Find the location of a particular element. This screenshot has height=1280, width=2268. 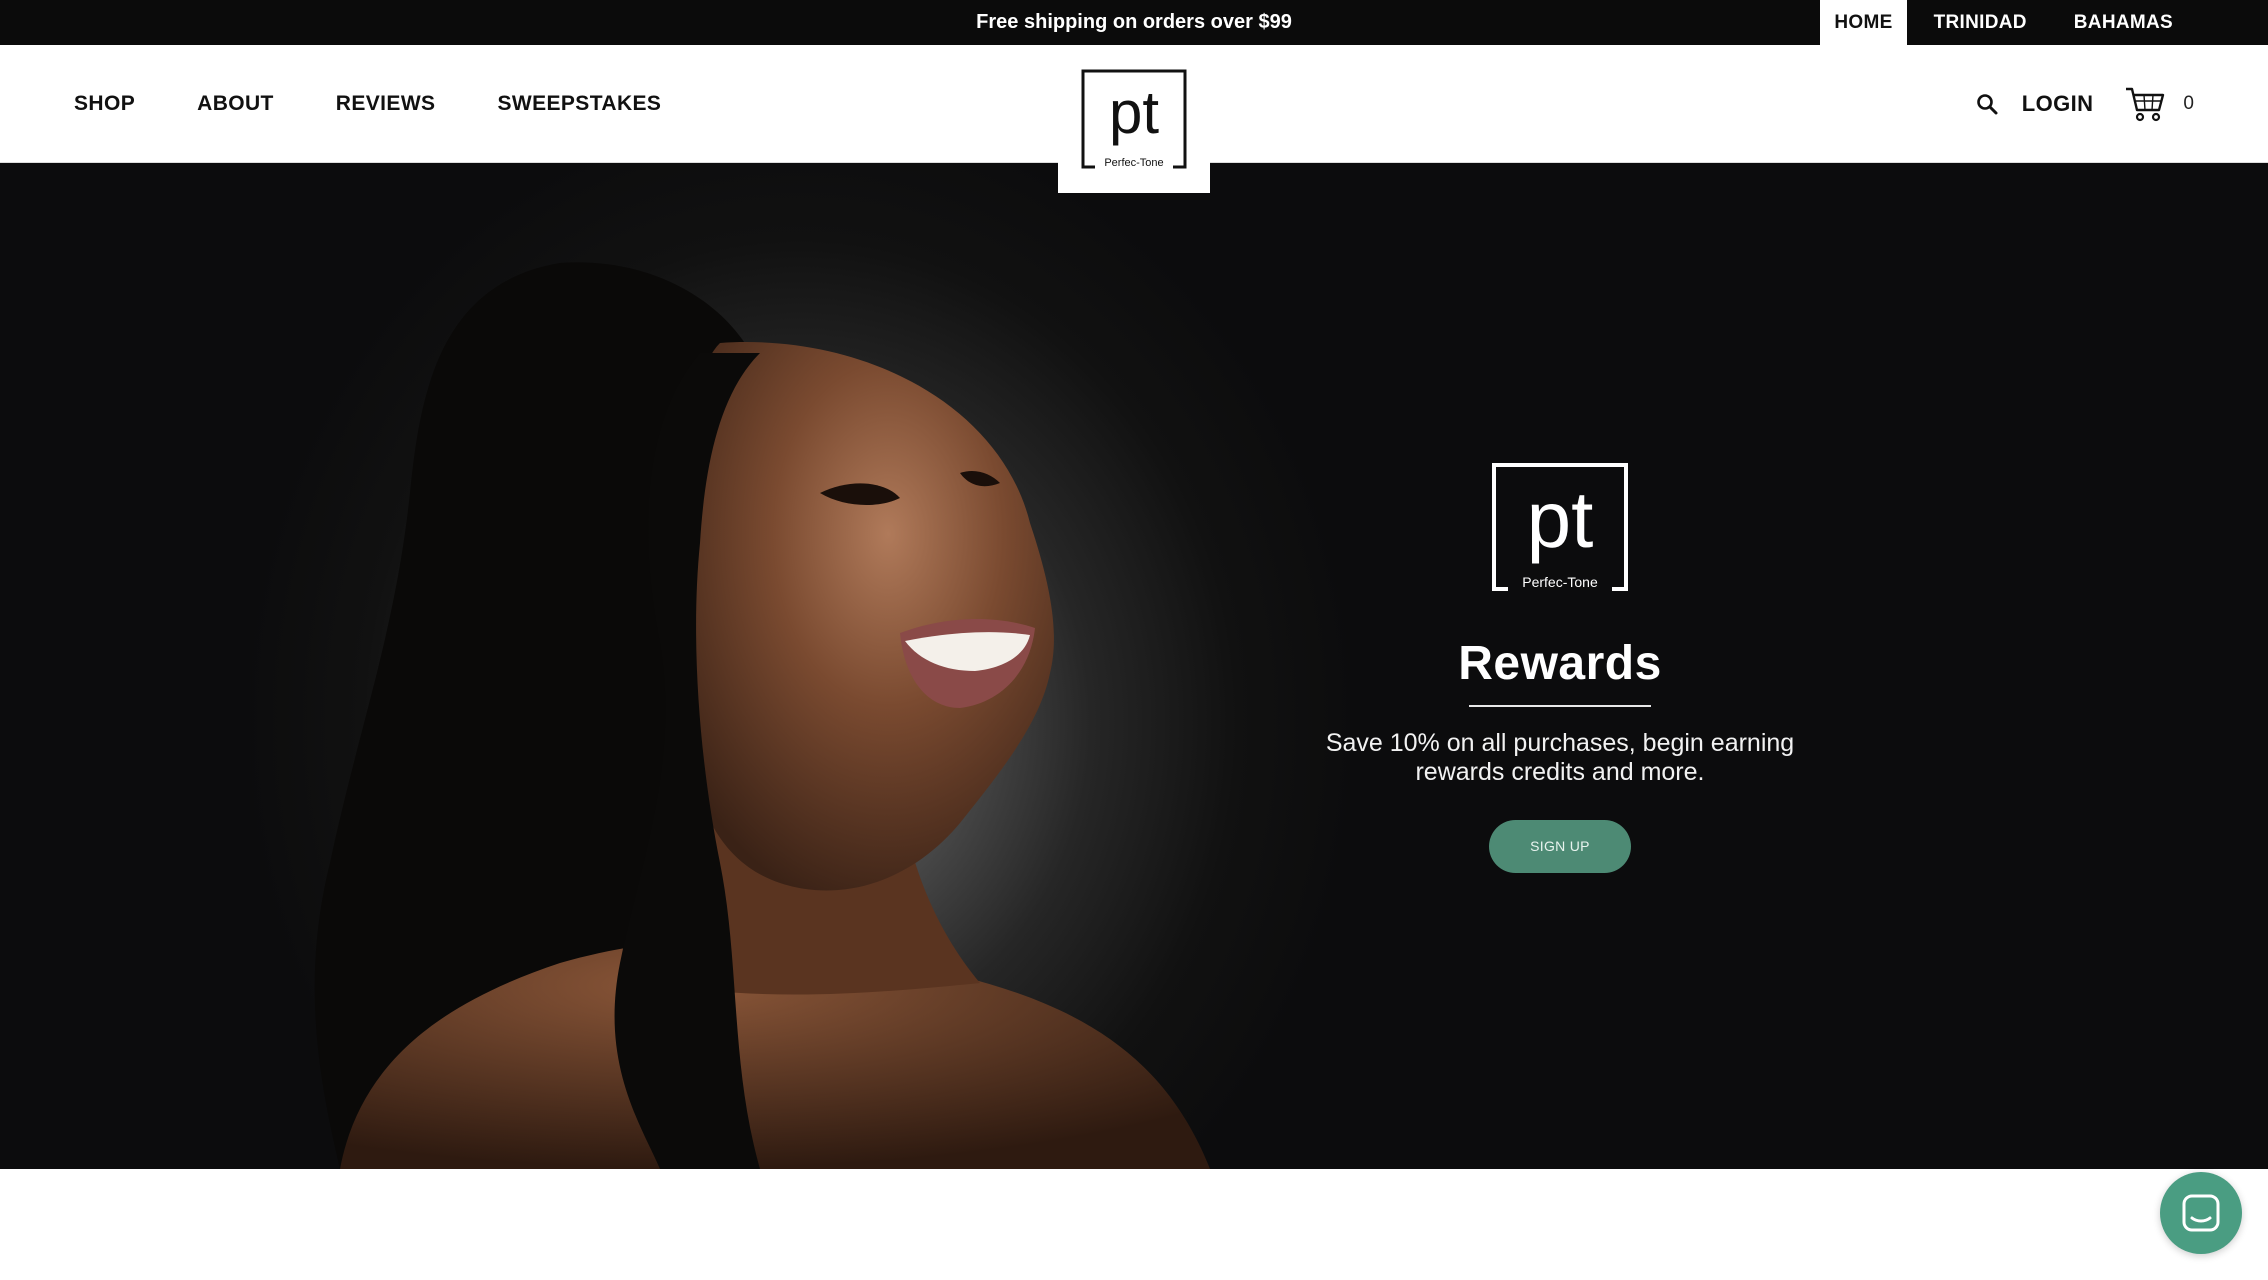

search-icon is located at coordinates (1987, 104).